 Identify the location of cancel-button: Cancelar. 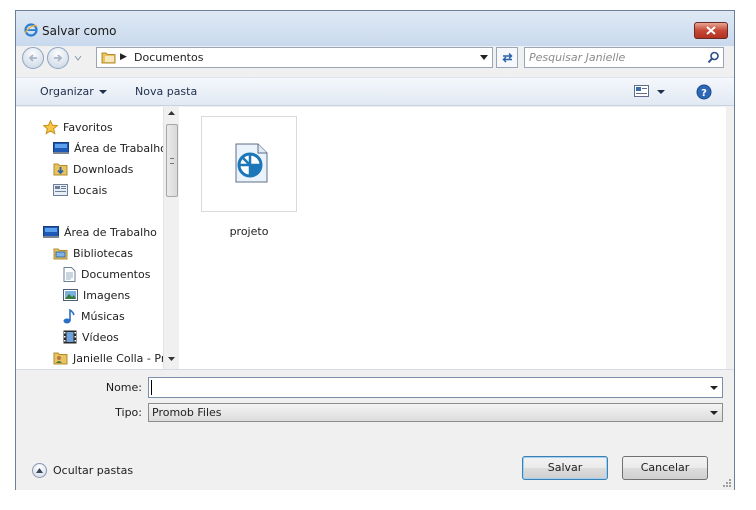
(665, 468).